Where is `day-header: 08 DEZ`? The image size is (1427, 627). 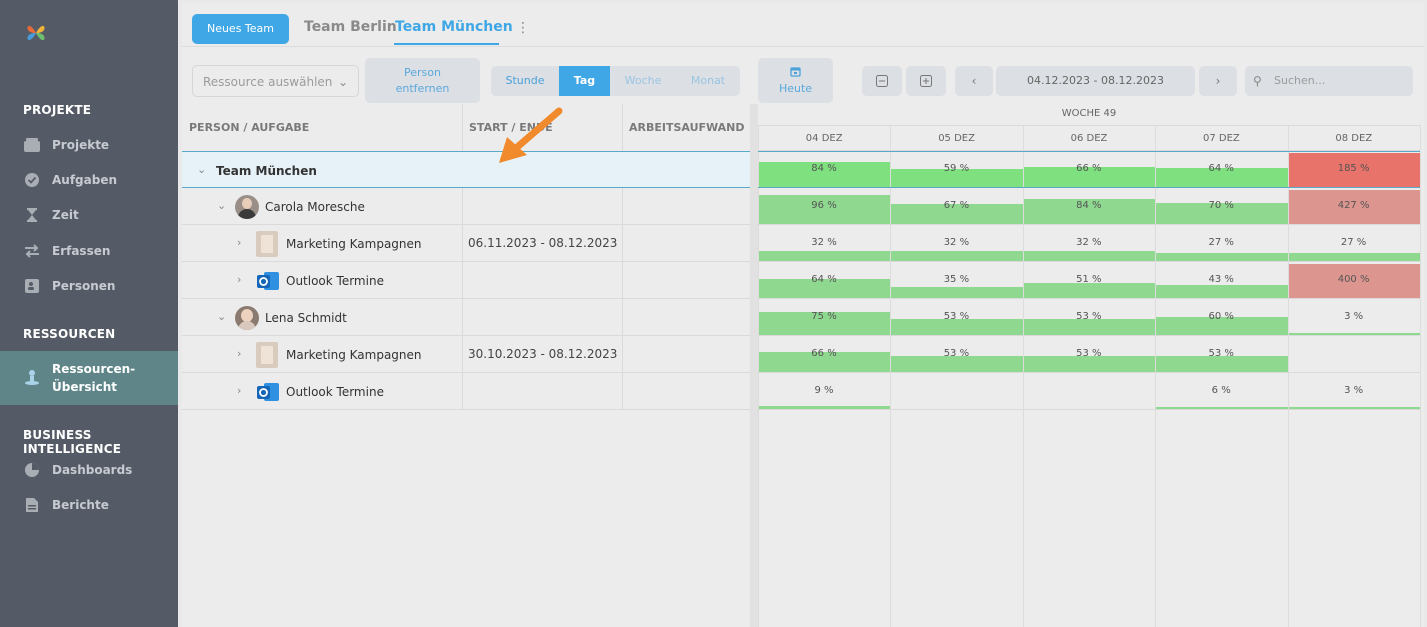
day-header: 08 DEZ is located at coordinates (1354, 142).